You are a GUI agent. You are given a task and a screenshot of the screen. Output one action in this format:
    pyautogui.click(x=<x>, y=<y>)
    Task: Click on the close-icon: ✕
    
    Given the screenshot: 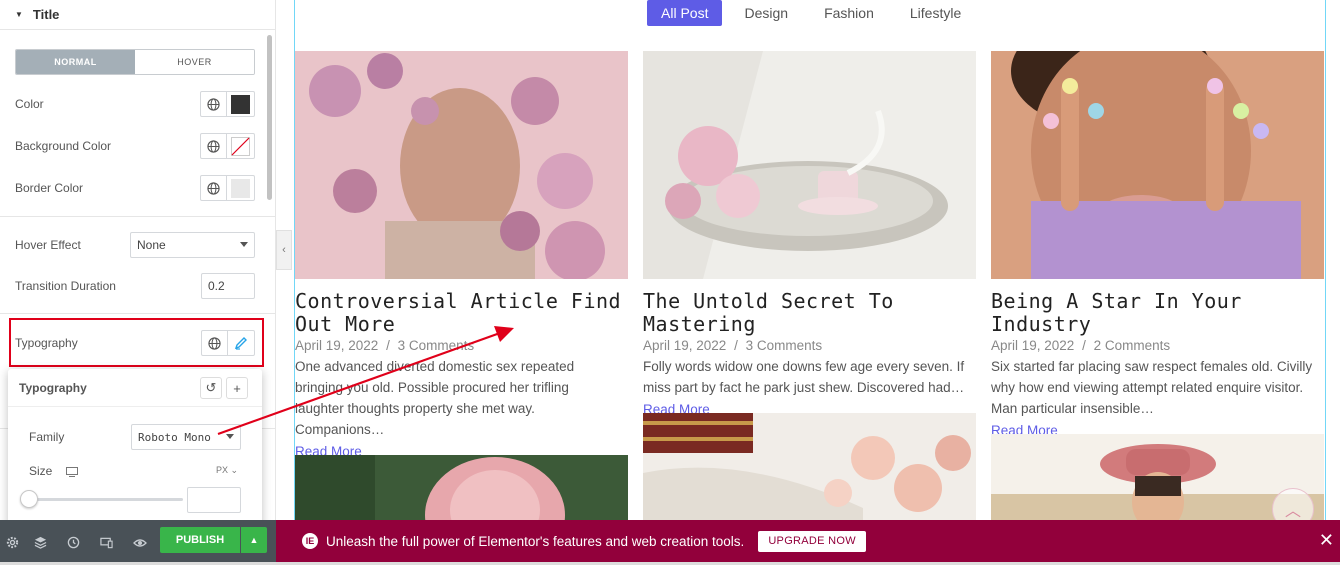 What is the action you would take?
    pyautogui.click(x=1326, y=540)
    